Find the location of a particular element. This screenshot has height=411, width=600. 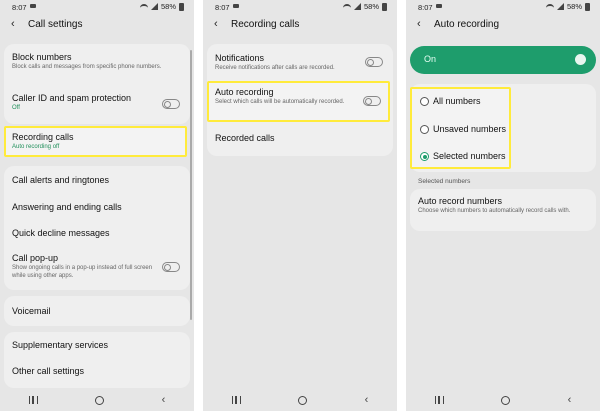

caller-id-toggle is located at coordinates (171, 104).